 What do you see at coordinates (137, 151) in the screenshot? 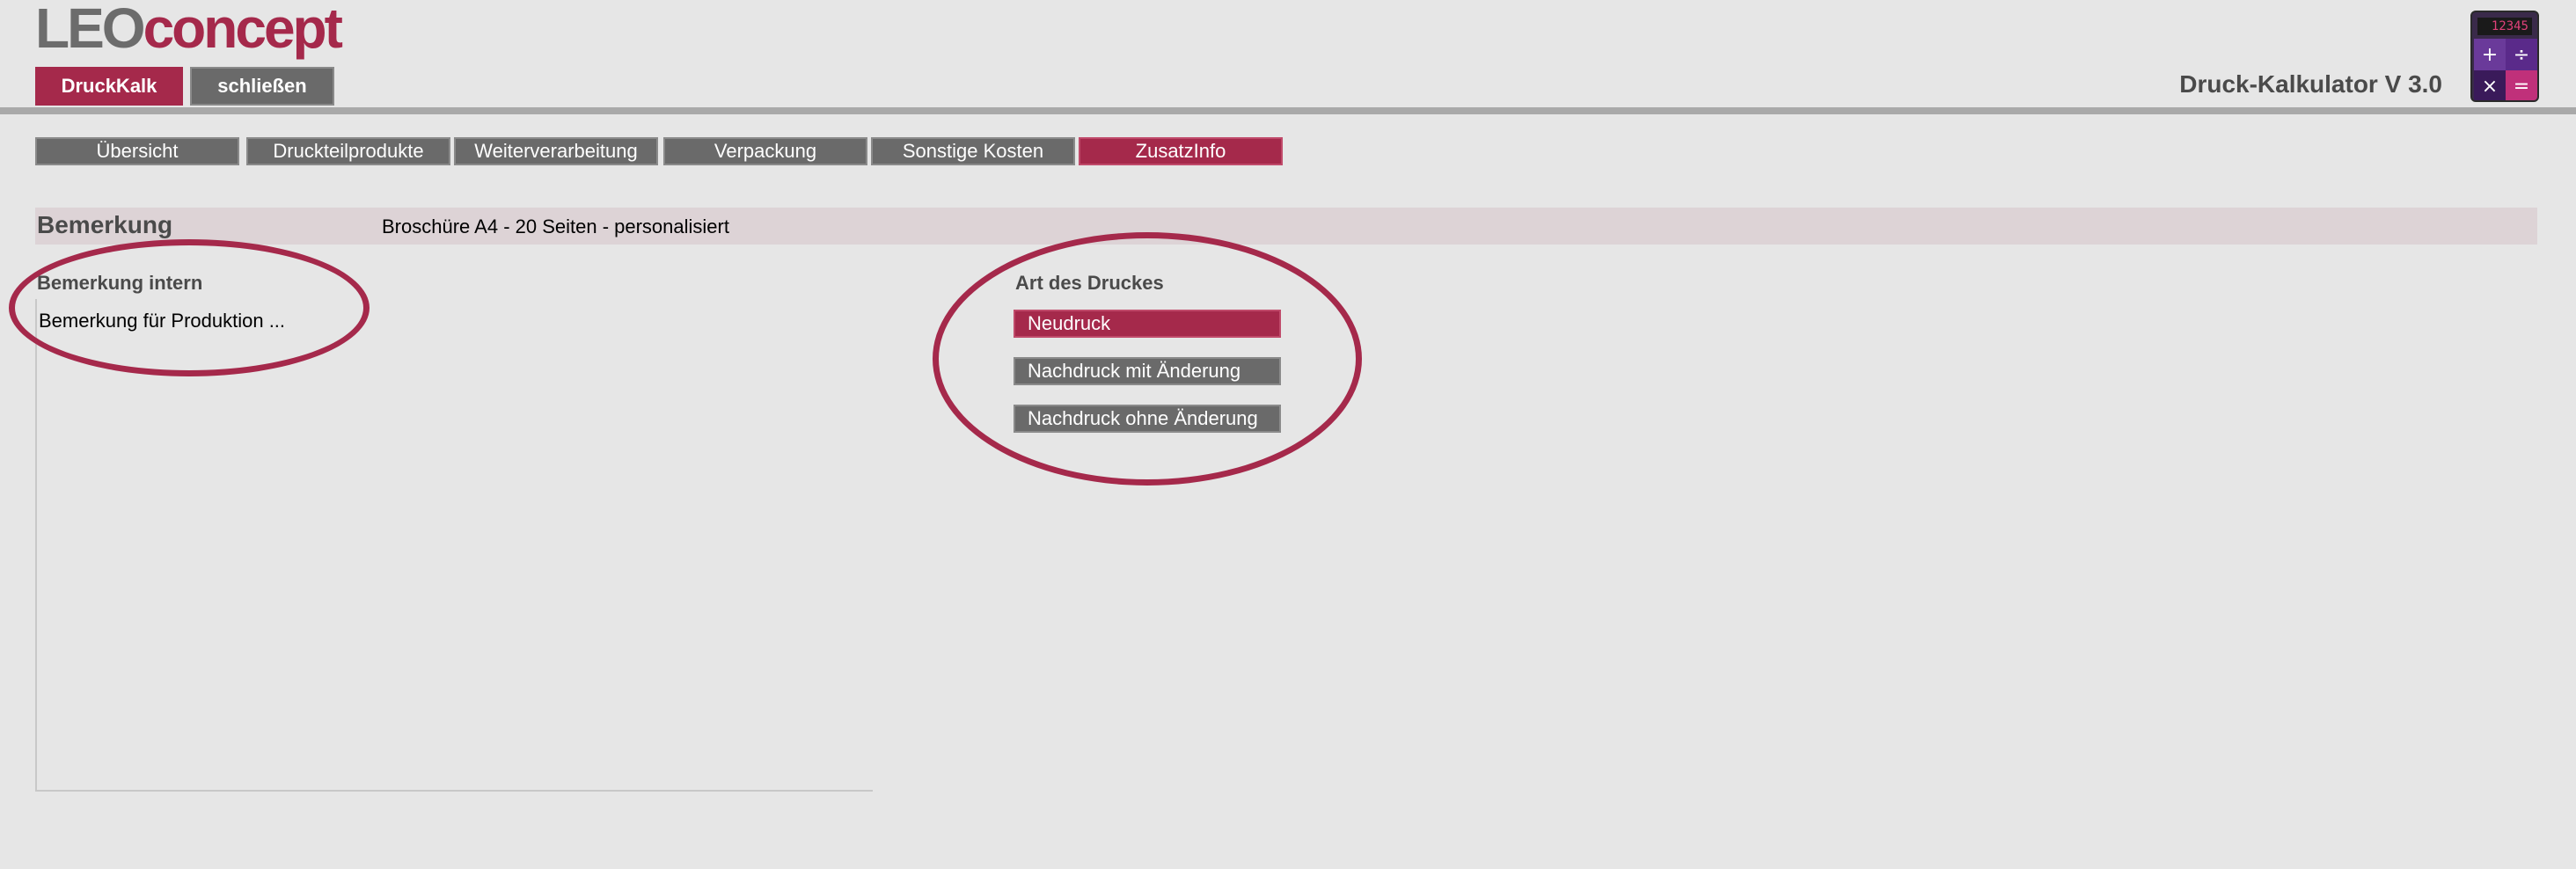
I see `tab-uebersicht: Übersicht` at bounding box center [137, 151].